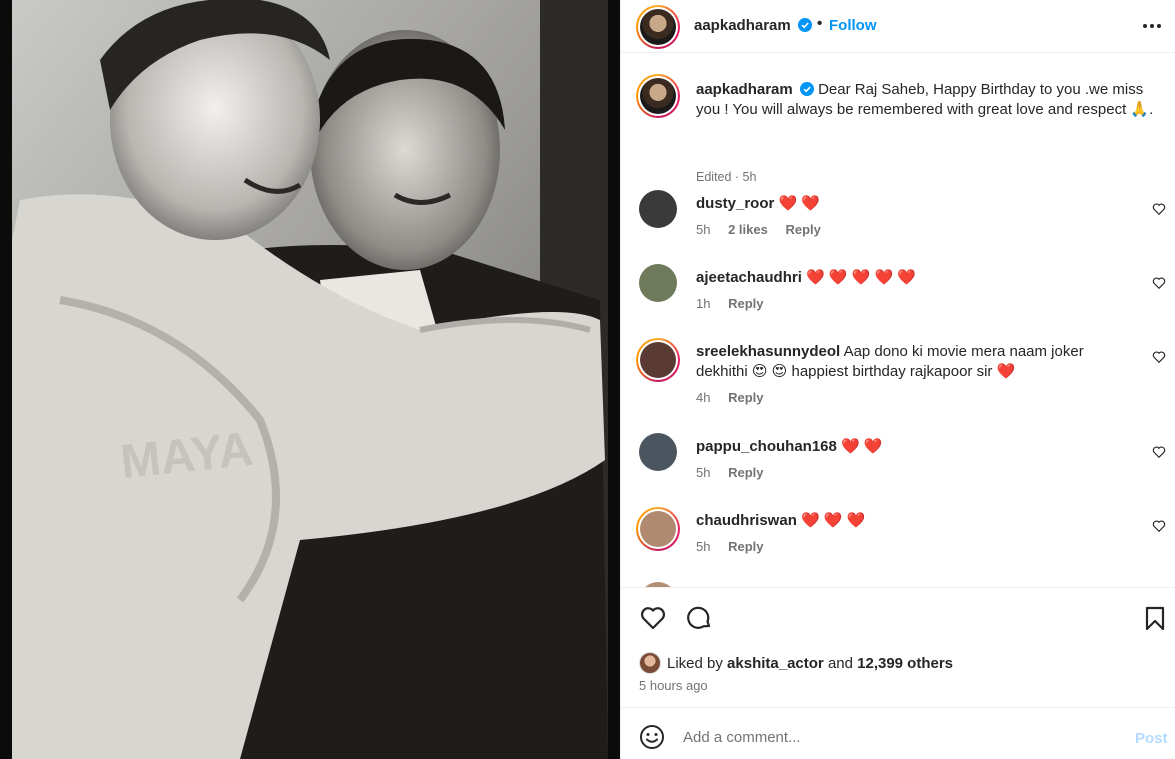 This screenshot has height=759, width=1175. Describe the element at coordinates (673, 685) in the screenshot. I see `post-time-ago: 5 hours ago` at that location.